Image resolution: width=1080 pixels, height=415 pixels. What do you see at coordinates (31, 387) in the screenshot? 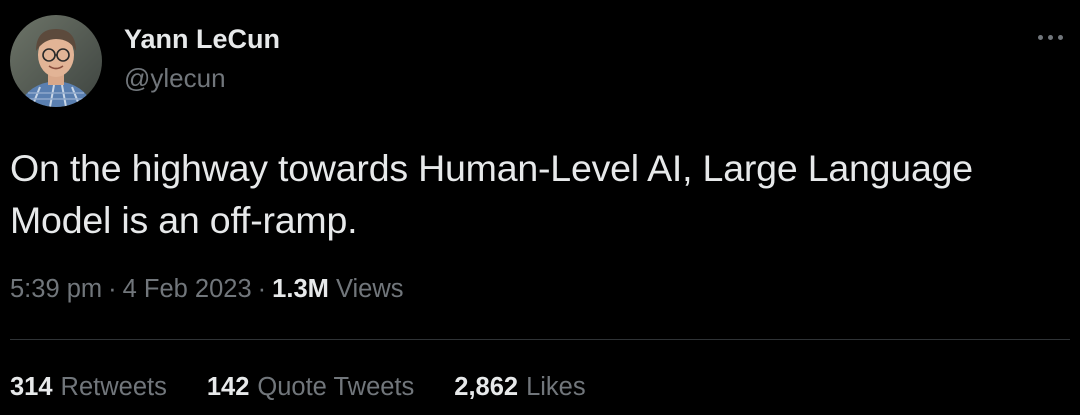
I see `retweets-count: 314` at bounding box center [31, 387].